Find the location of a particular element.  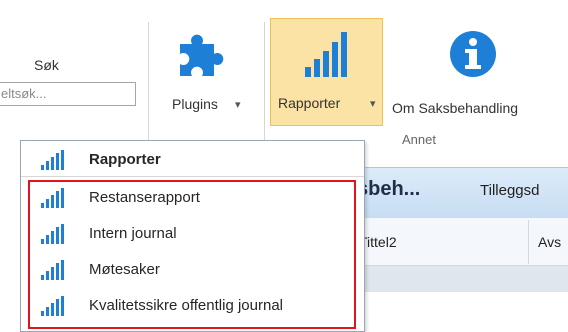

table-row is located at coordinates (461, 279).